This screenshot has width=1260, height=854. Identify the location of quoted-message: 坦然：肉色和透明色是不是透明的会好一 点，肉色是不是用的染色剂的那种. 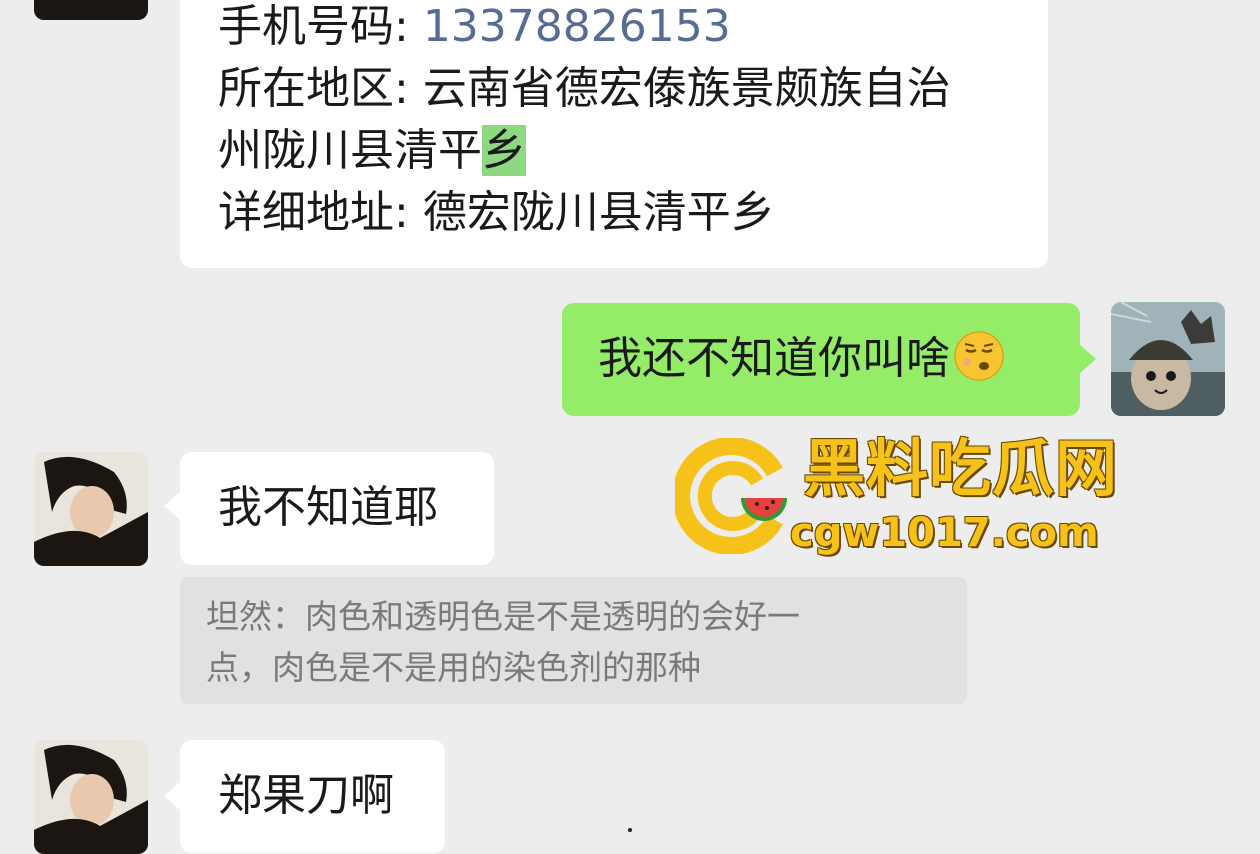
(573, 640).